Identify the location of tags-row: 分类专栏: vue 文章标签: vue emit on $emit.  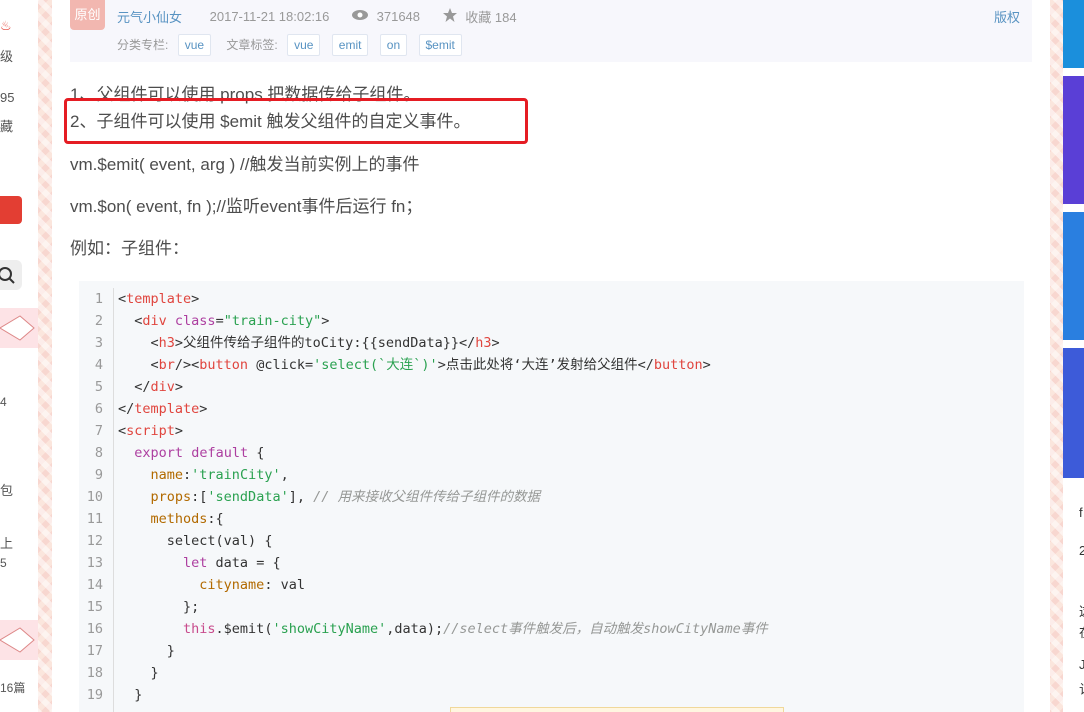
(293, 45).